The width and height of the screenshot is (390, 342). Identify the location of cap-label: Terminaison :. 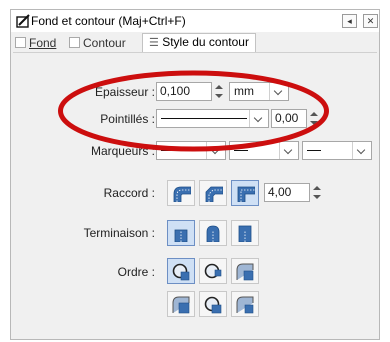
(119, 233).